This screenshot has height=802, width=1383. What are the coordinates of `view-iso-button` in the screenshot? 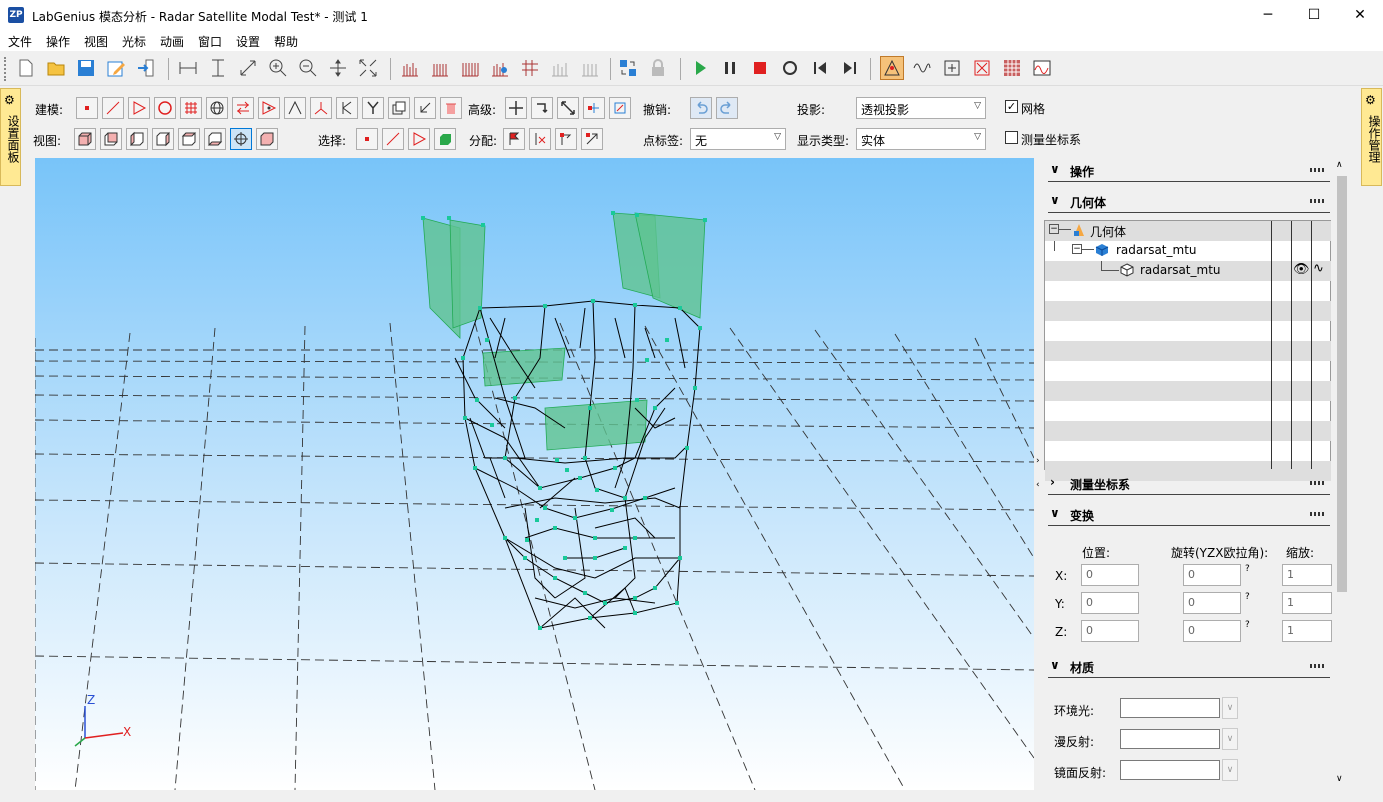 It's located at (241, 139).